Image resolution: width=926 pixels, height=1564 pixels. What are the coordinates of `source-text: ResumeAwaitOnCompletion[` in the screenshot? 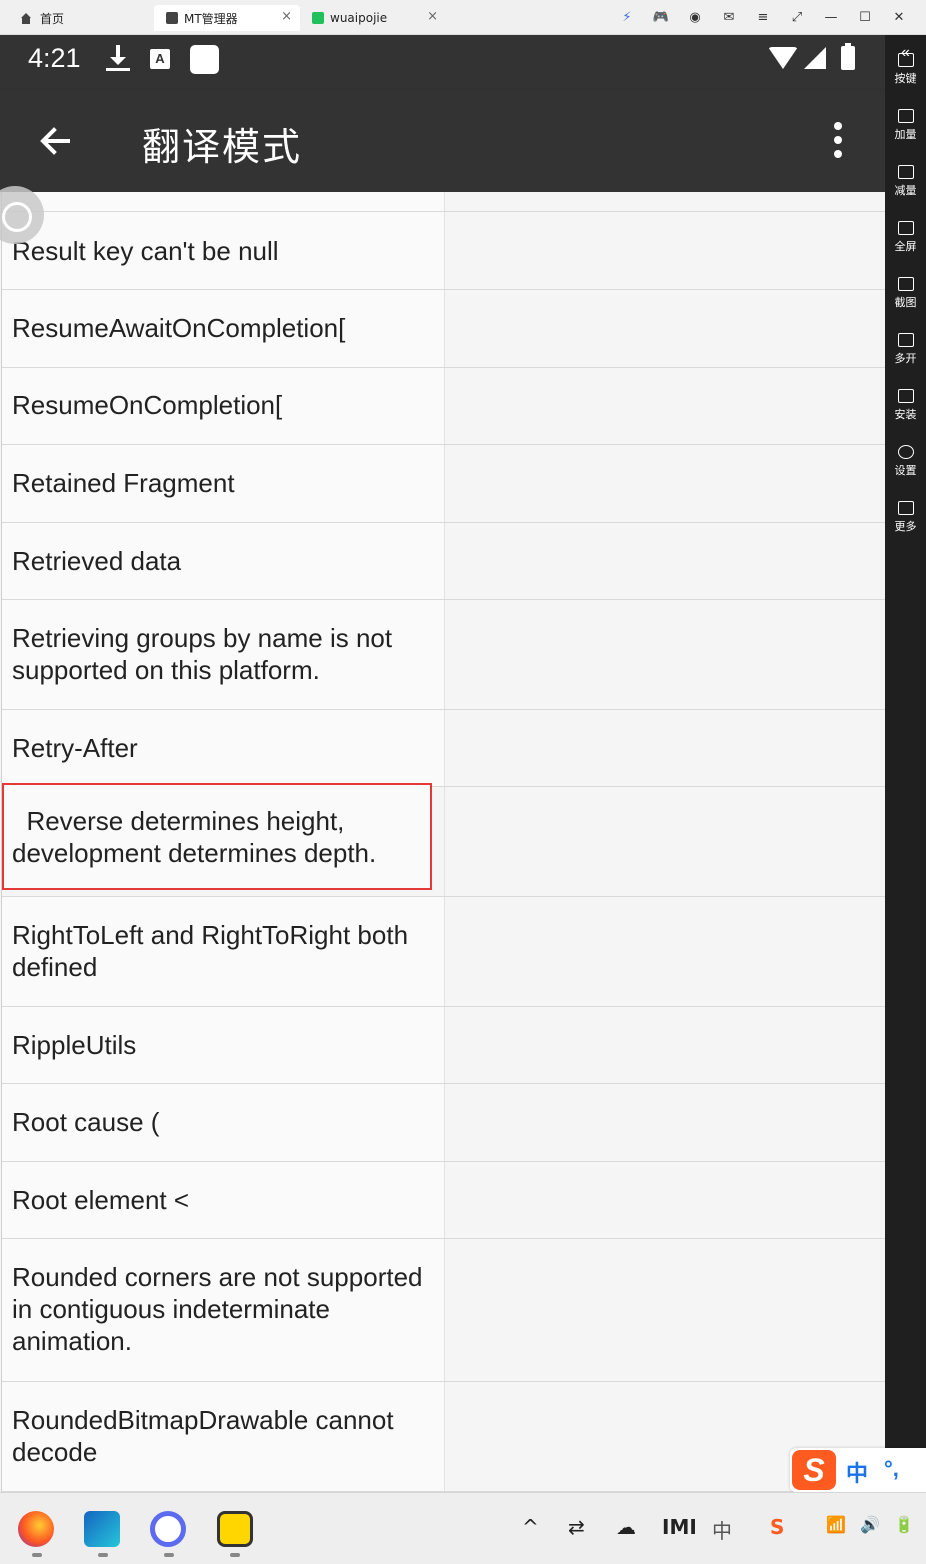 It's located at (179, 328).